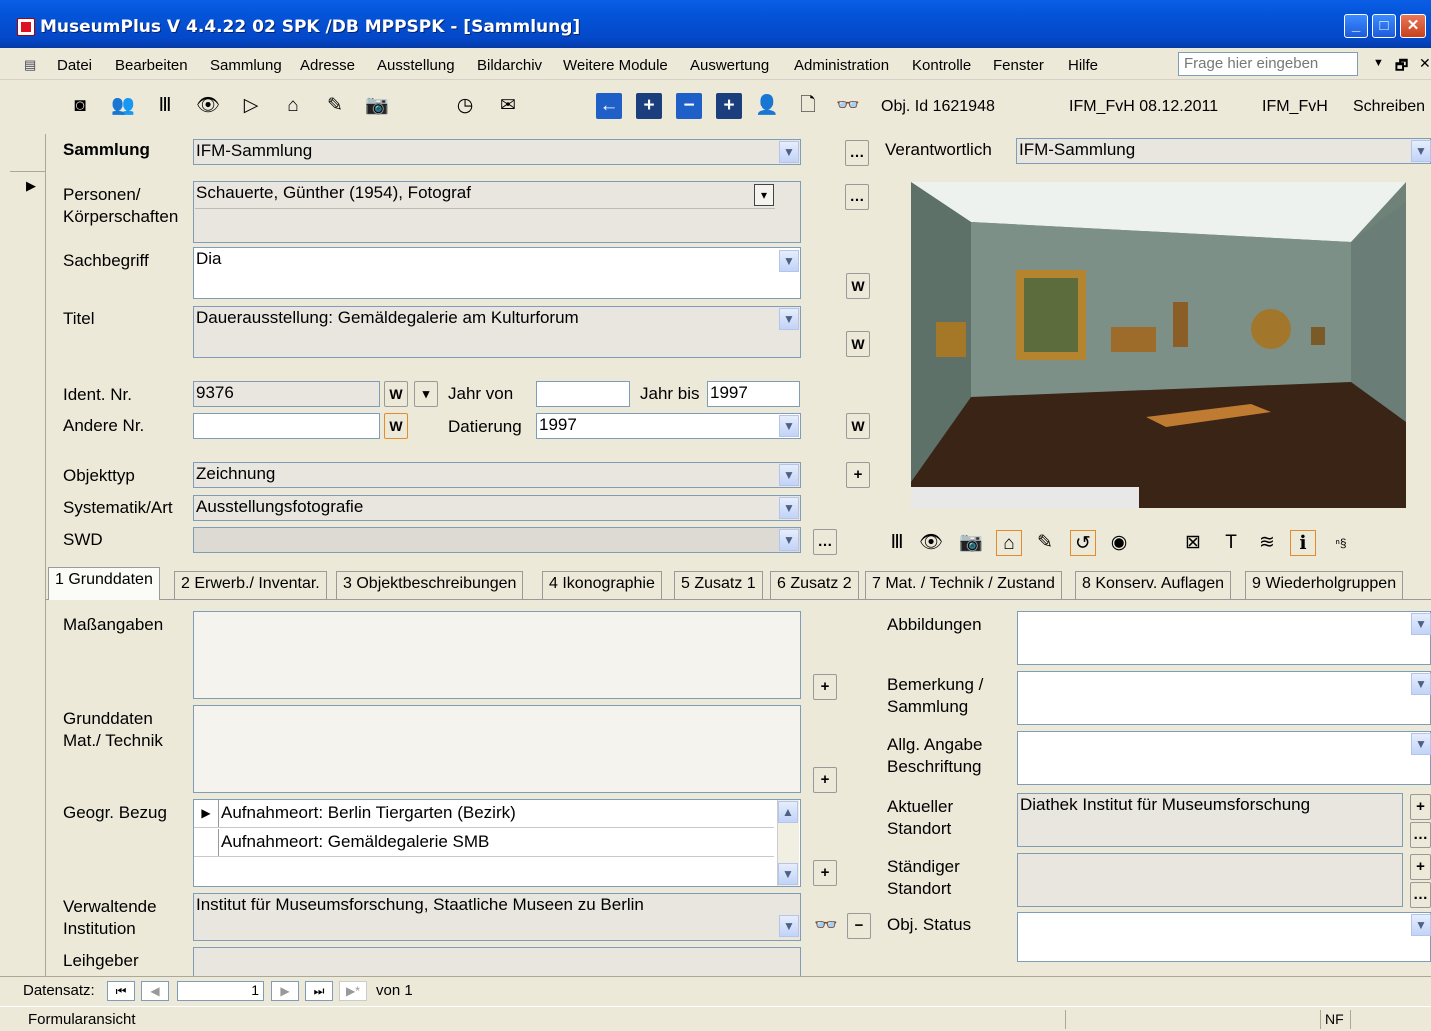  Describe the element at coordinates (1267, 543) in the screenshot. I see `layers-icon: ≋` at that location.